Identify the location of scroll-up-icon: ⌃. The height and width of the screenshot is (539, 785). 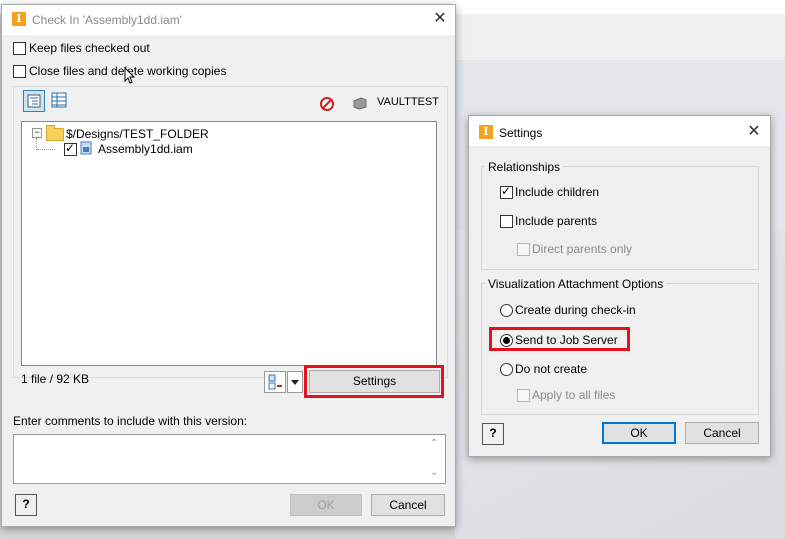
(434, 443).